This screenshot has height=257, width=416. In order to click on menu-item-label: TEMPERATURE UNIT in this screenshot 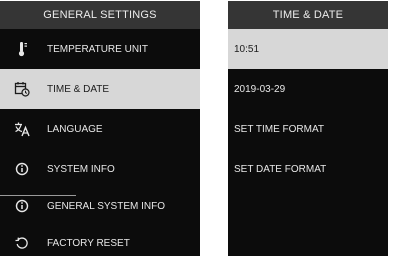, I will do `click(97, 49)`.